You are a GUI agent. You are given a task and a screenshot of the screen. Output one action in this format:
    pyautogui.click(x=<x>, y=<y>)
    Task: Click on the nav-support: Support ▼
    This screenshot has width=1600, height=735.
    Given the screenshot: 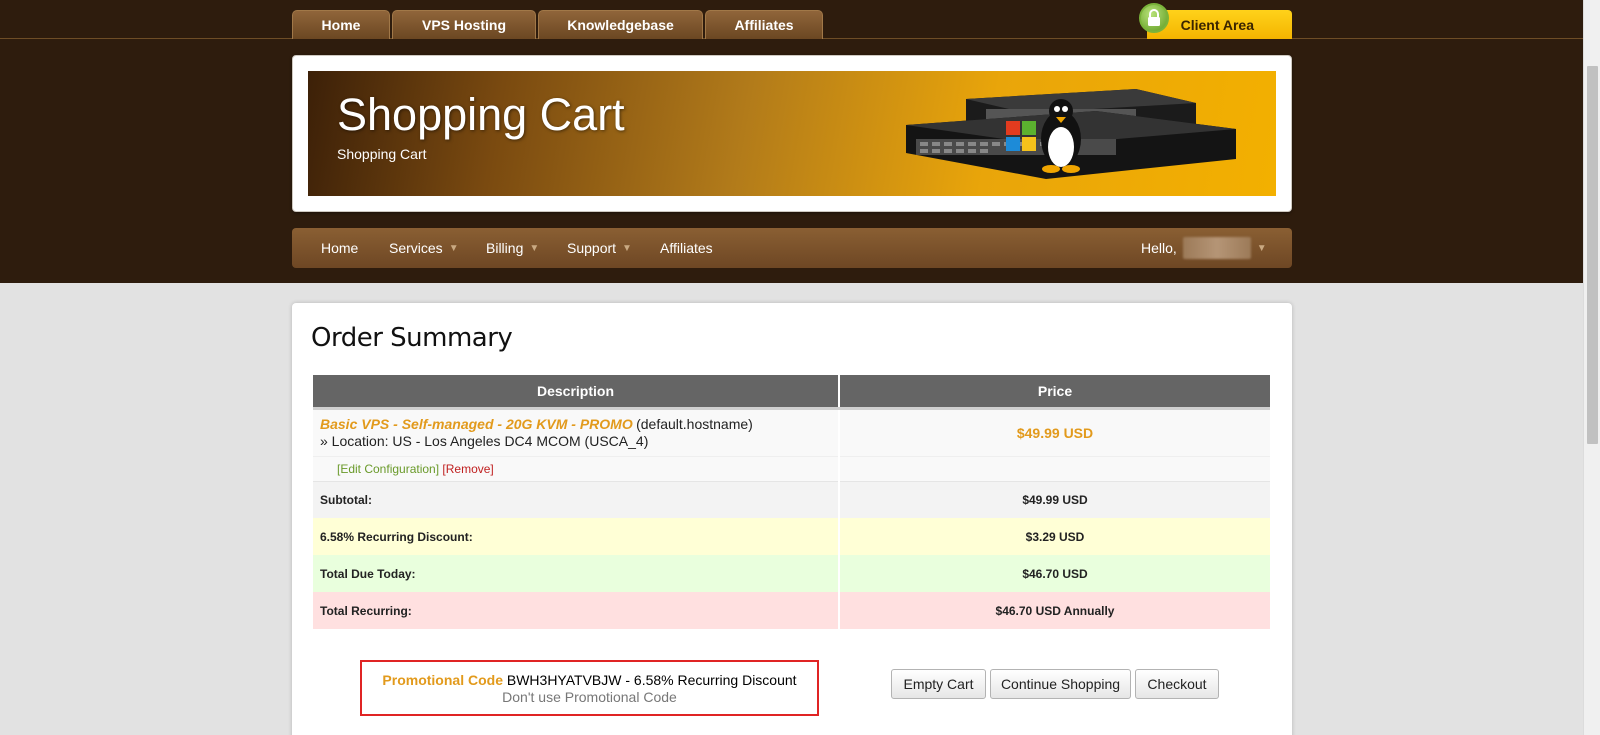 What is the action you would take?
    pyautogui.click(x=599, y=248)
    